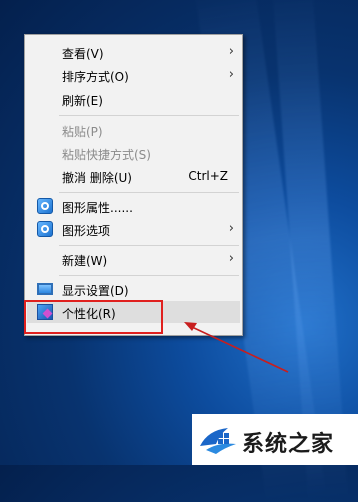 The width and height of the screenshot is (358, 502). What do you see at coordinates (133, 99) in the screenshot?
I see `menu-item-refresh: 刷新(E)` at bounding box center [133, 99].